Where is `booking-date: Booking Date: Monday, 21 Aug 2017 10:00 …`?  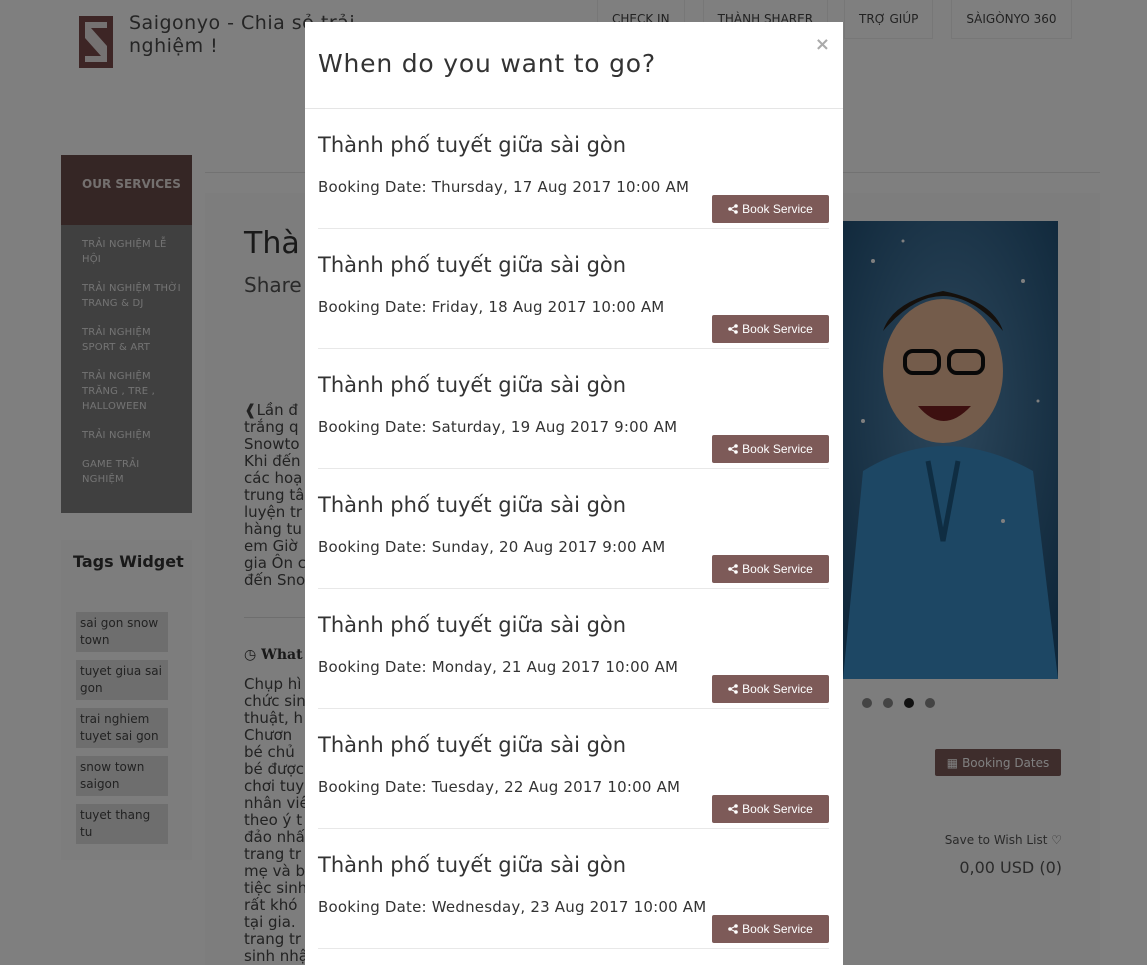
booking-date: Booking Date: Monday, 21 Aug 2017 10:00 … is located at coordinates (498, 667).